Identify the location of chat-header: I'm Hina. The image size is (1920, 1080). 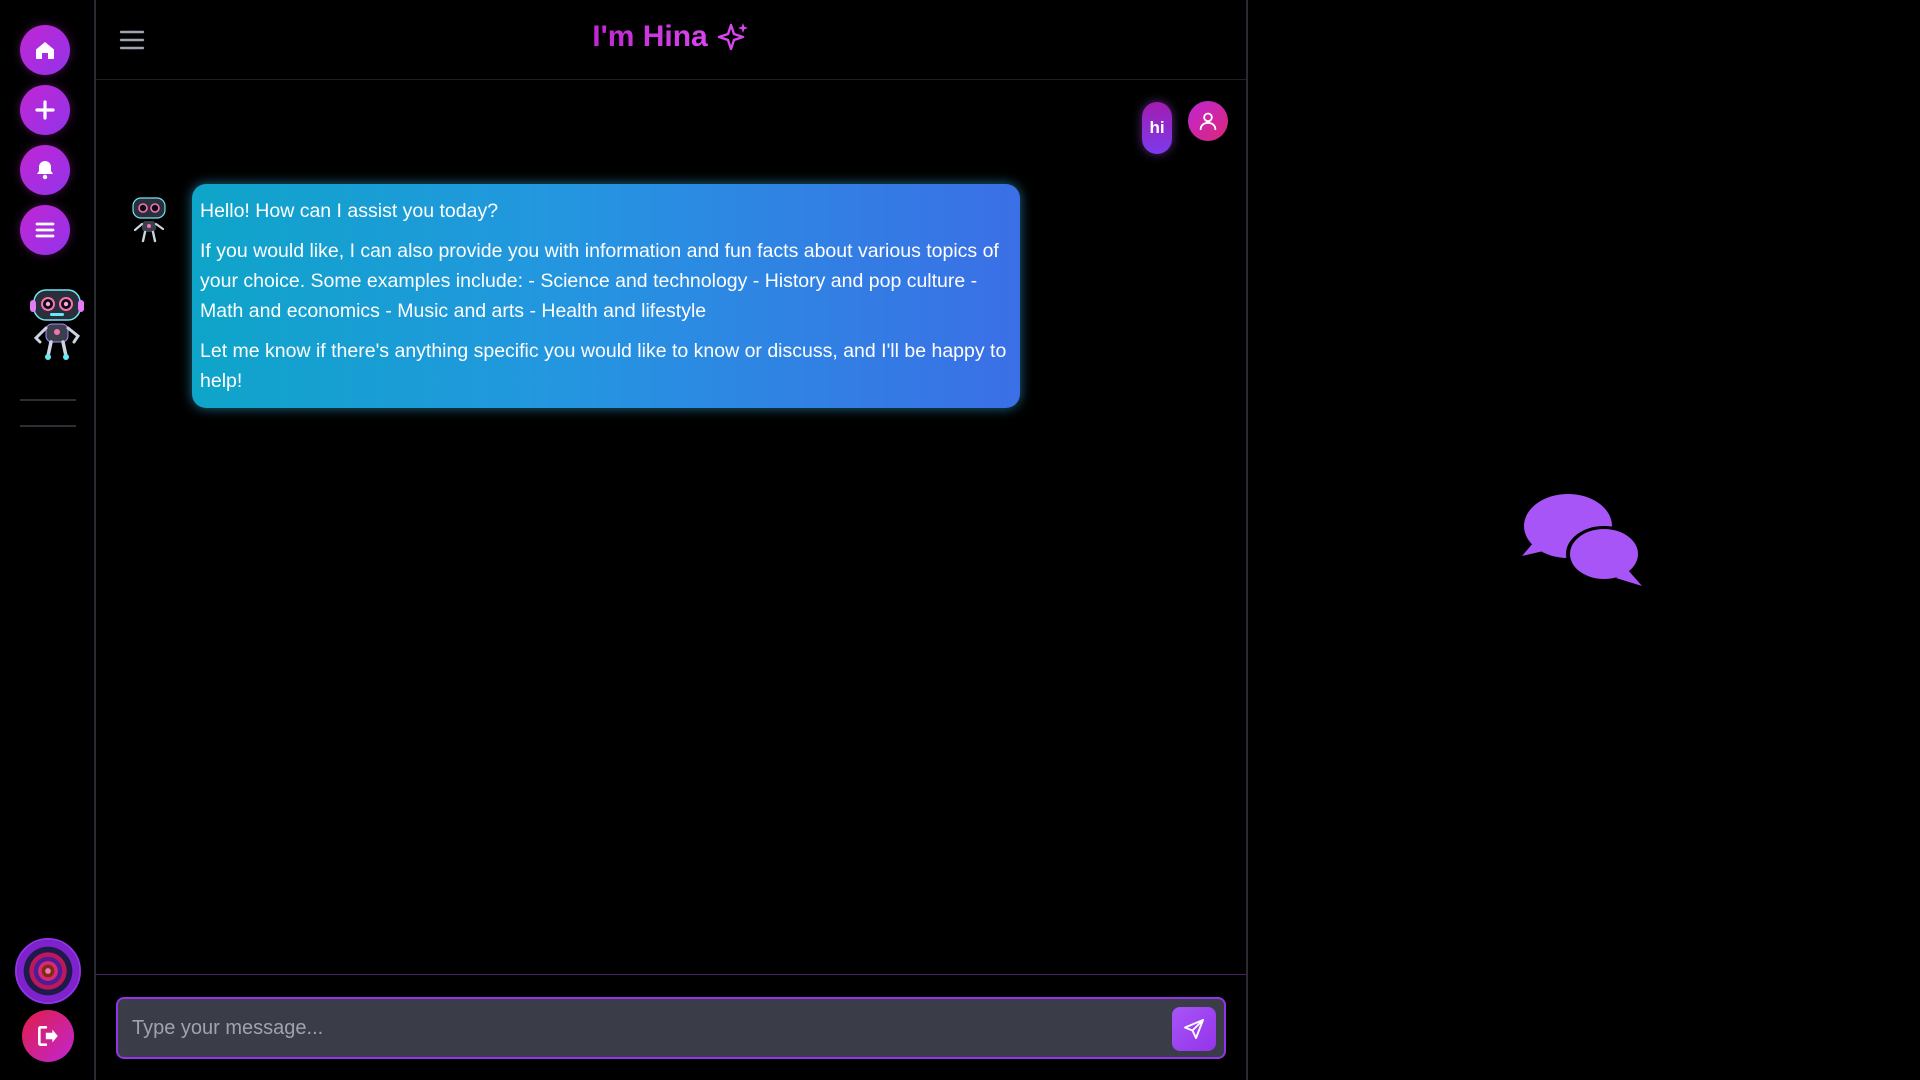
(671, 40).